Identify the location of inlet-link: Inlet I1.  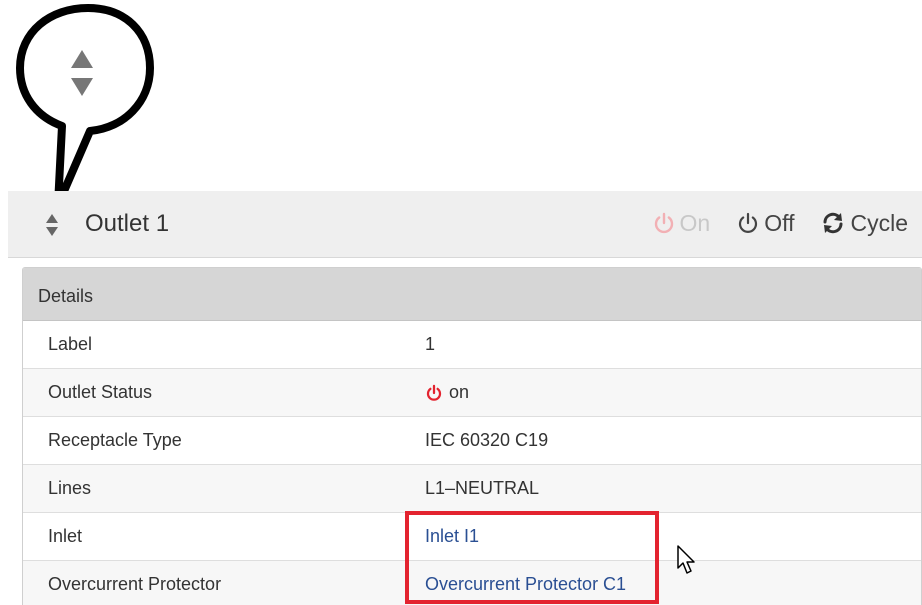
(452, 536).